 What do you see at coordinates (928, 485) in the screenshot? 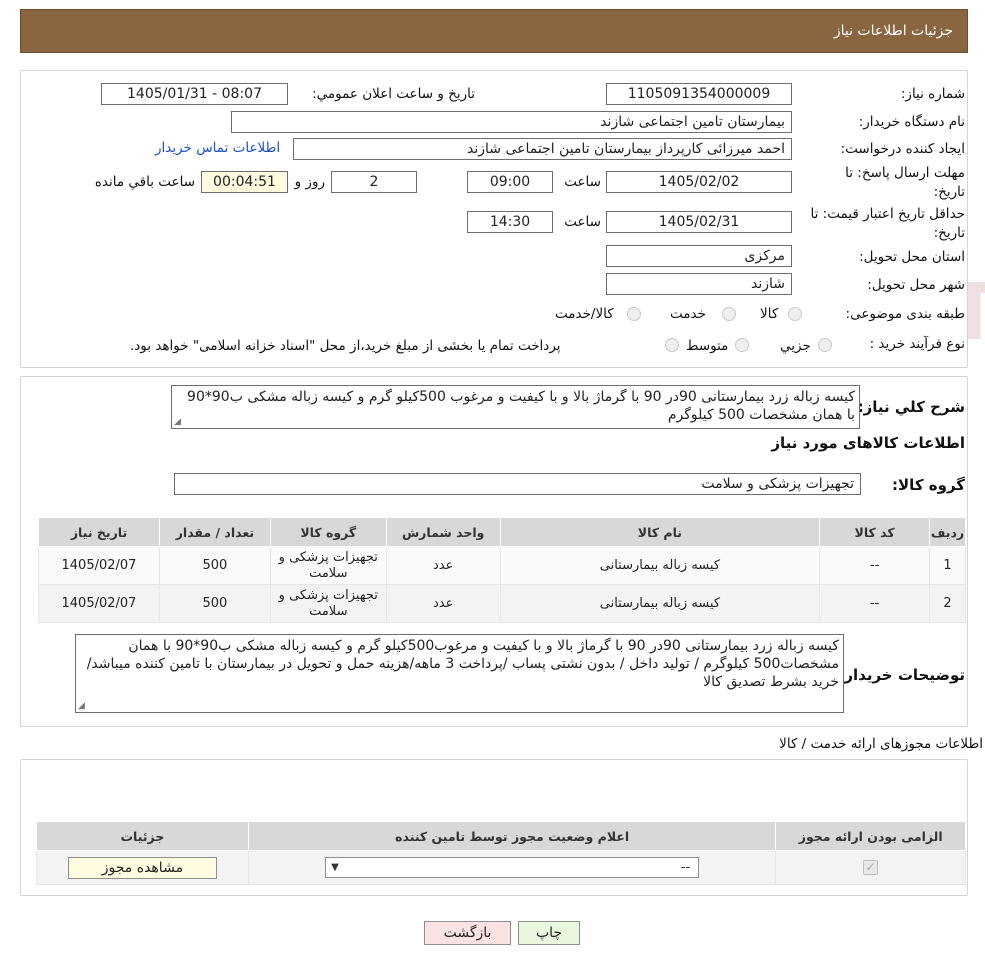
I see `goods-group-label: گروه کالا:` at bounding box center [928, 485].